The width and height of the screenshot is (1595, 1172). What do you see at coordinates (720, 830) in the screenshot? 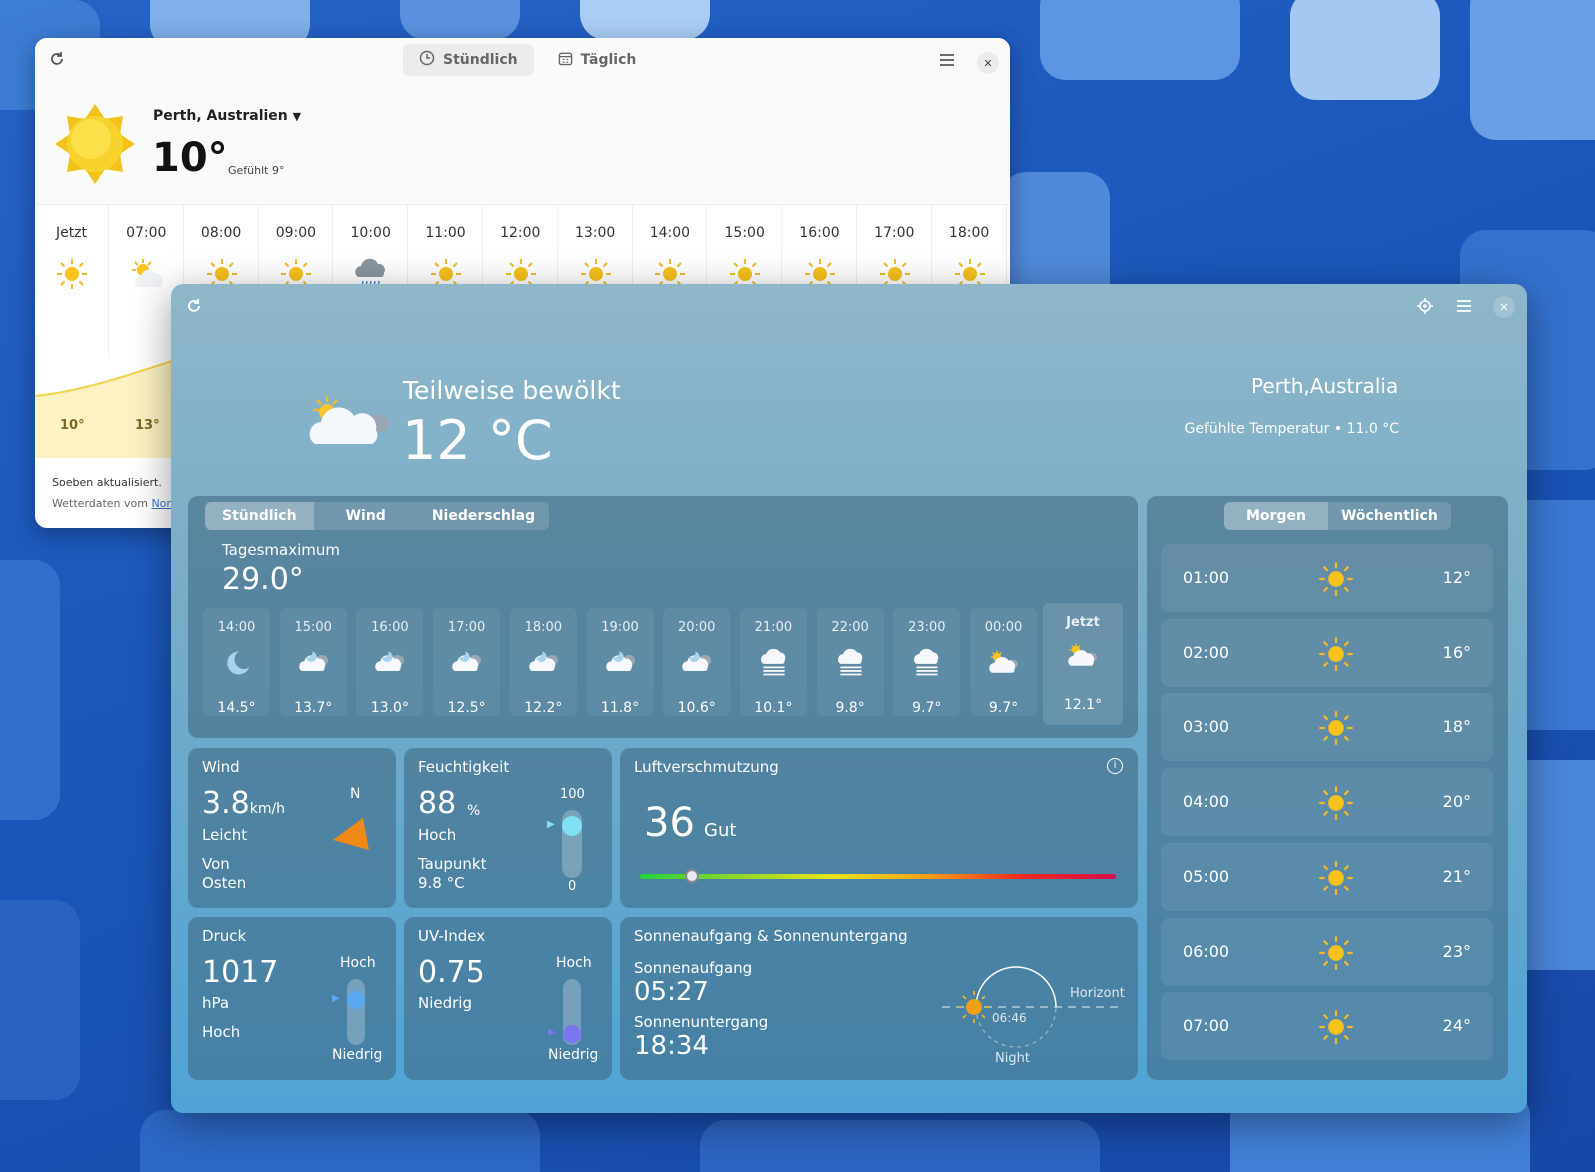
I see `aqi-label: Gut` at bounding box center [720, 830].